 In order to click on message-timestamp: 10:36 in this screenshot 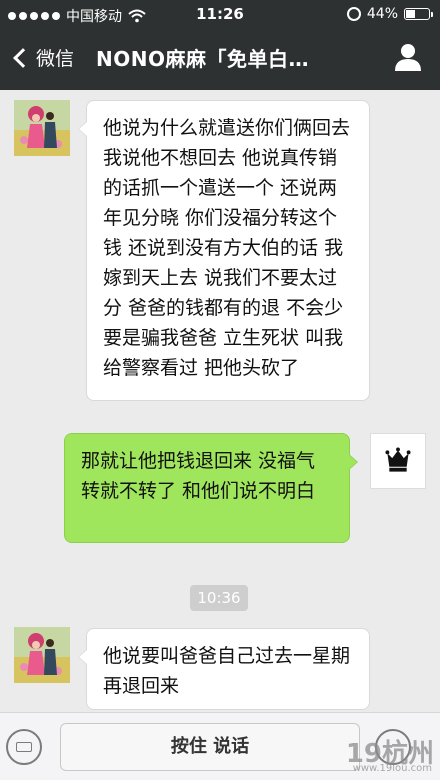, I will do `click(219, 598)`.